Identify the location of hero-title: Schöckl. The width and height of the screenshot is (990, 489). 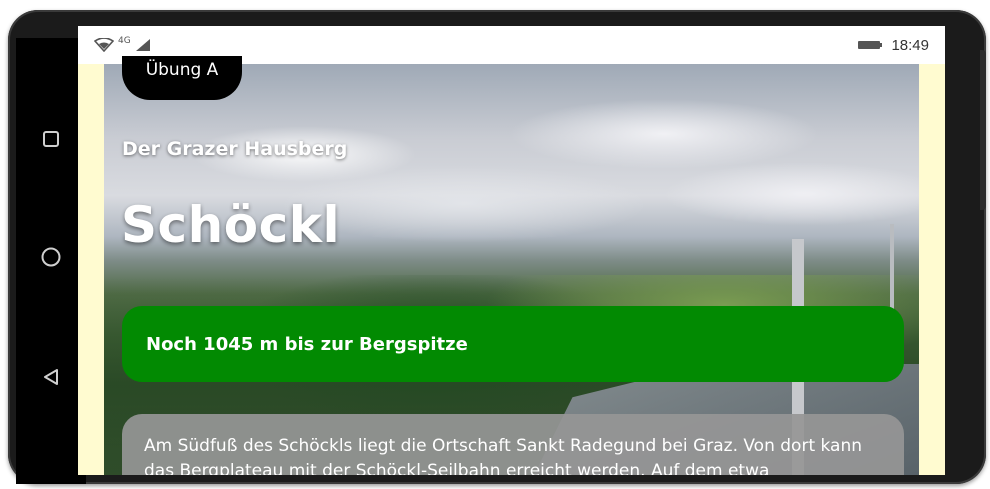
(231, 225).